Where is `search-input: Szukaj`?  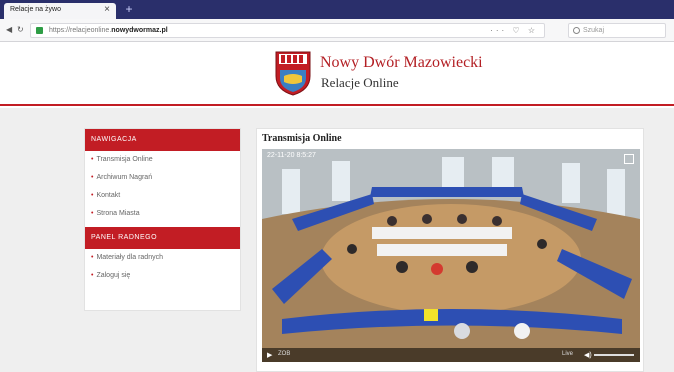 search-input: Szukaj is located at coordinates (617, 30).